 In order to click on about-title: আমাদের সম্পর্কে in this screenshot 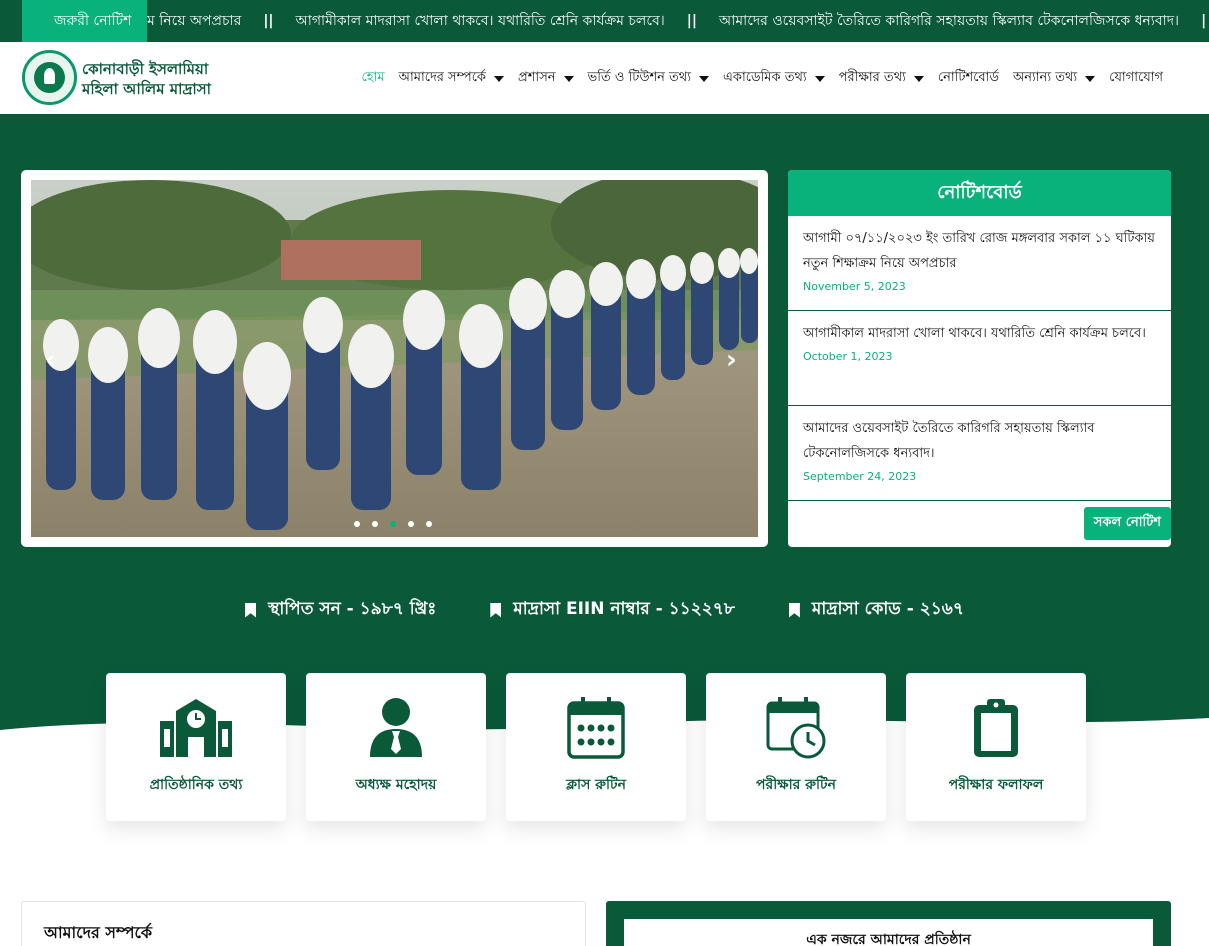, I will do `click(98, 932)`.